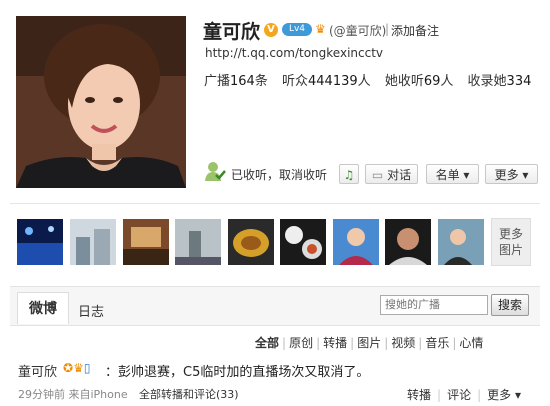 Image resolution: width=550 pixels, height=406 pixels. Describe the element at coordinates (215, 171) in the screenshot. I see `follow-user-icon` at that location.